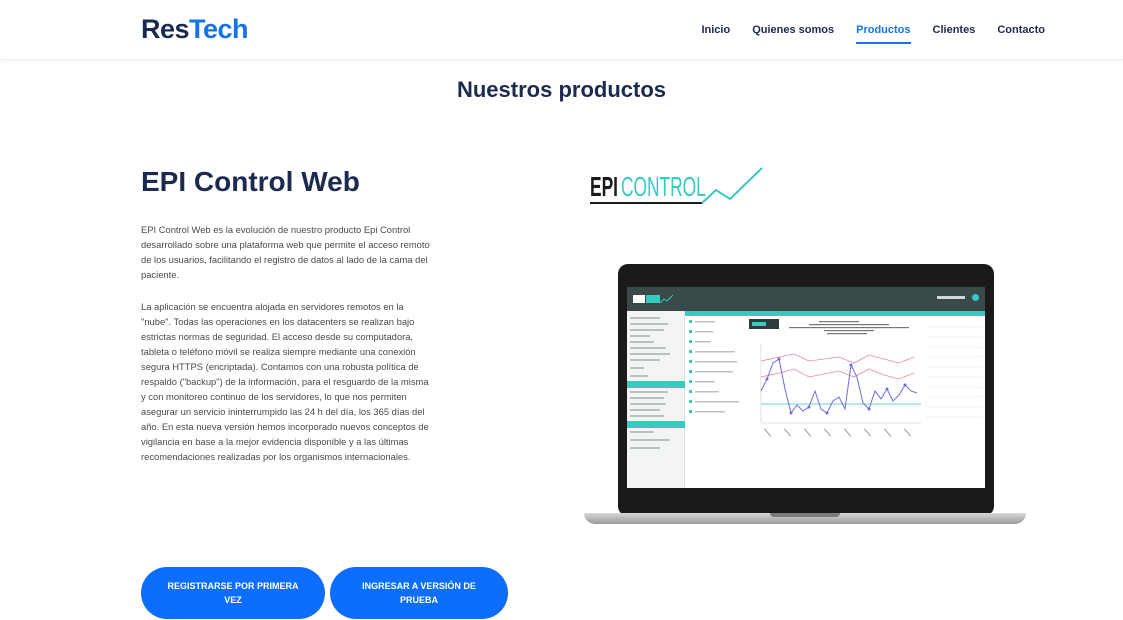 This screenshot has width=1123, height=620. What do you see at coordinates (883, 34) in the screenshot?
I see `nav-productos: Productos` at bounding box center [883, 34].